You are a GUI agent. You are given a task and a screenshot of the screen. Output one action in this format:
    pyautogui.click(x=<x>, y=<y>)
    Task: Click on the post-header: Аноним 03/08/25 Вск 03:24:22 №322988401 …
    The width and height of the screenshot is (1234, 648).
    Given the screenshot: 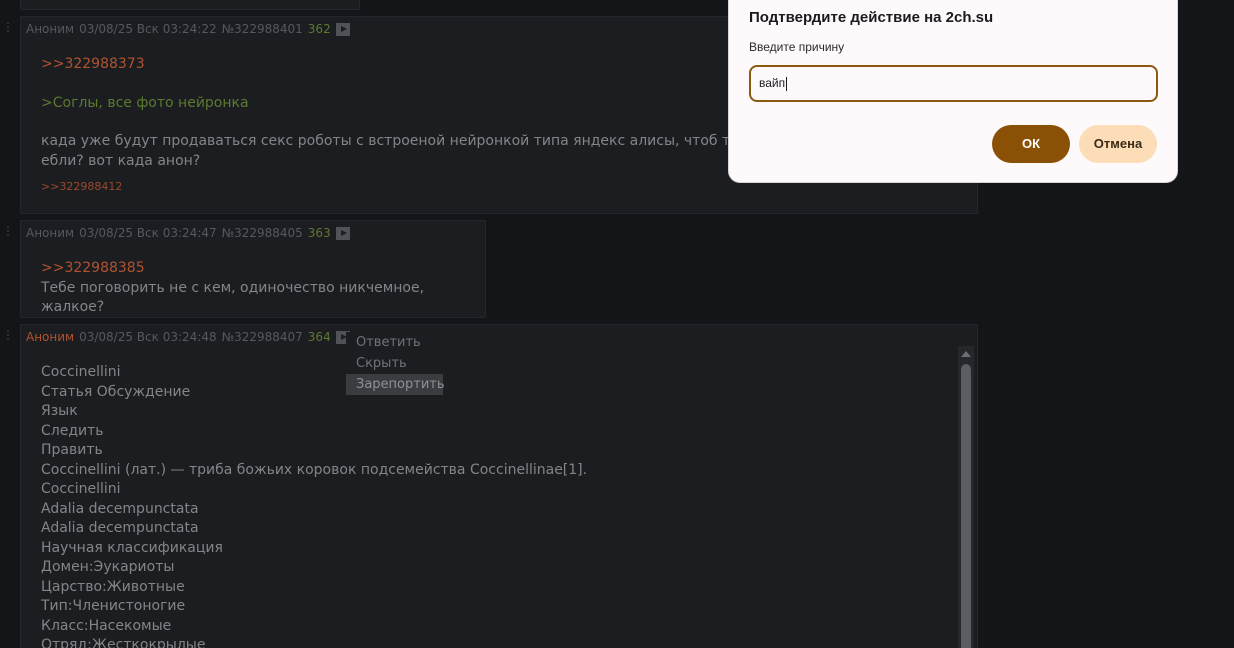 What is the action you would take?
    pyautogui.click(x=188, y=29)
    